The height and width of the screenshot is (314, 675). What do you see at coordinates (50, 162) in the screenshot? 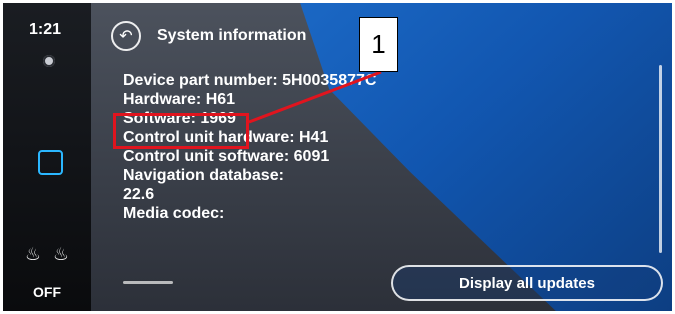
I see `home-square-icon` at bounding box center [50, 162].